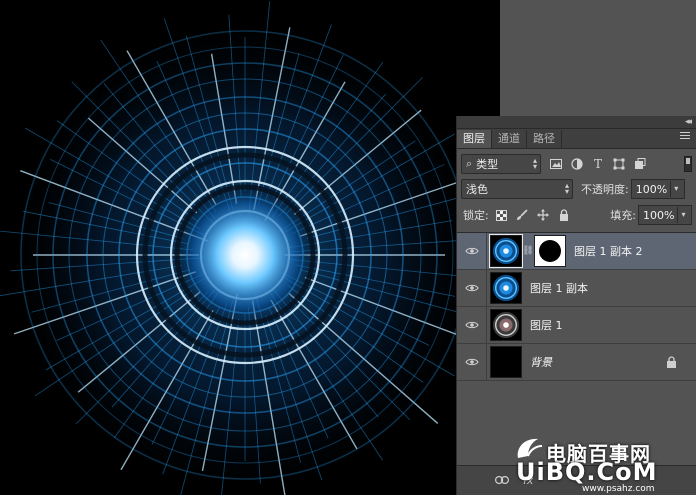 Image resolution: width=696 pixels, height=495 pixels. What do you see at coordinates (245, 255) in the screenshot?
I see `core-glow` at bounding box center [245, 255].